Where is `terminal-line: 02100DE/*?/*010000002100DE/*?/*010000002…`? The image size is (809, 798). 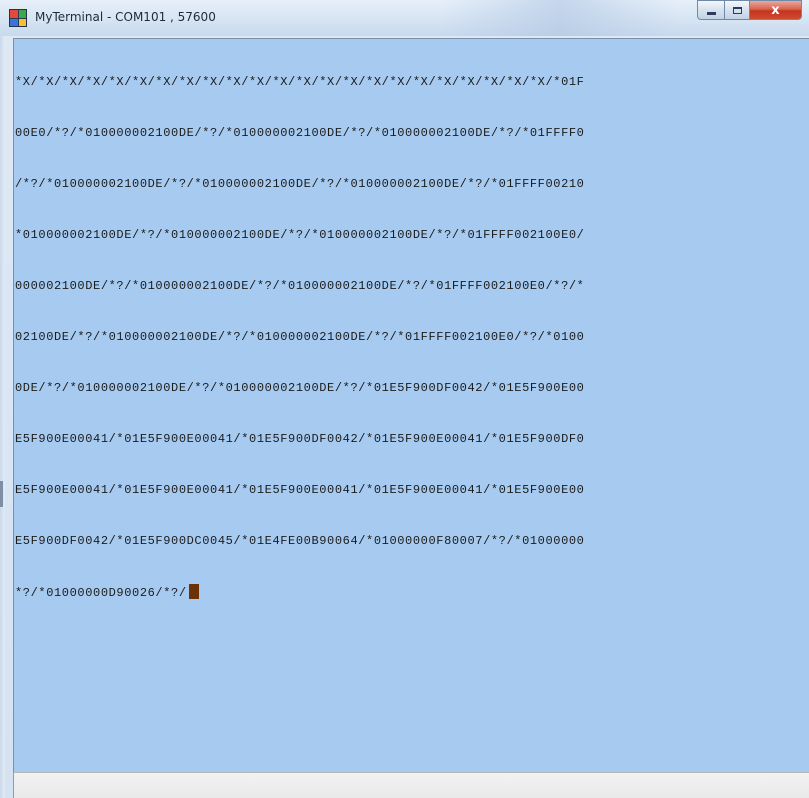 terminal-line: 02100DE/*?/*010000002100DE/*?/*010000002… is located at coordinates (300, 337).